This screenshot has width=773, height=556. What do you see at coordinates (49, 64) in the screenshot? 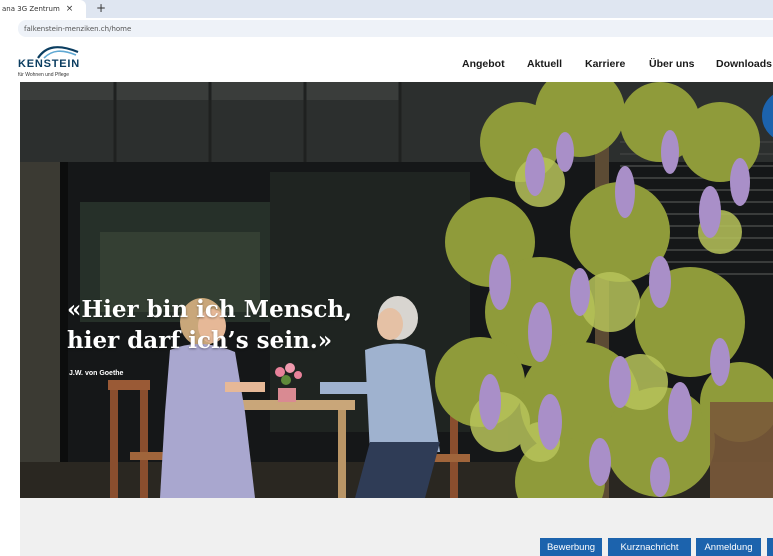
I see `logo-name: KENSTEIN` at bounding box center [49, 64].